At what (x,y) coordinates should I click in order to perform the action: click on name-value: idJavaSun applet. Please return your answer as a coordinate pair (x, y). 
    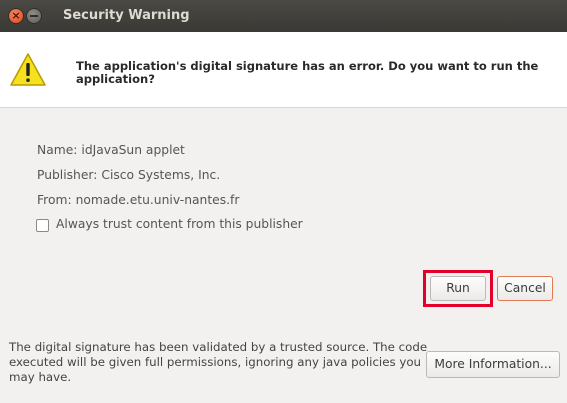
    Looking at the image, I should click on (133, 150).